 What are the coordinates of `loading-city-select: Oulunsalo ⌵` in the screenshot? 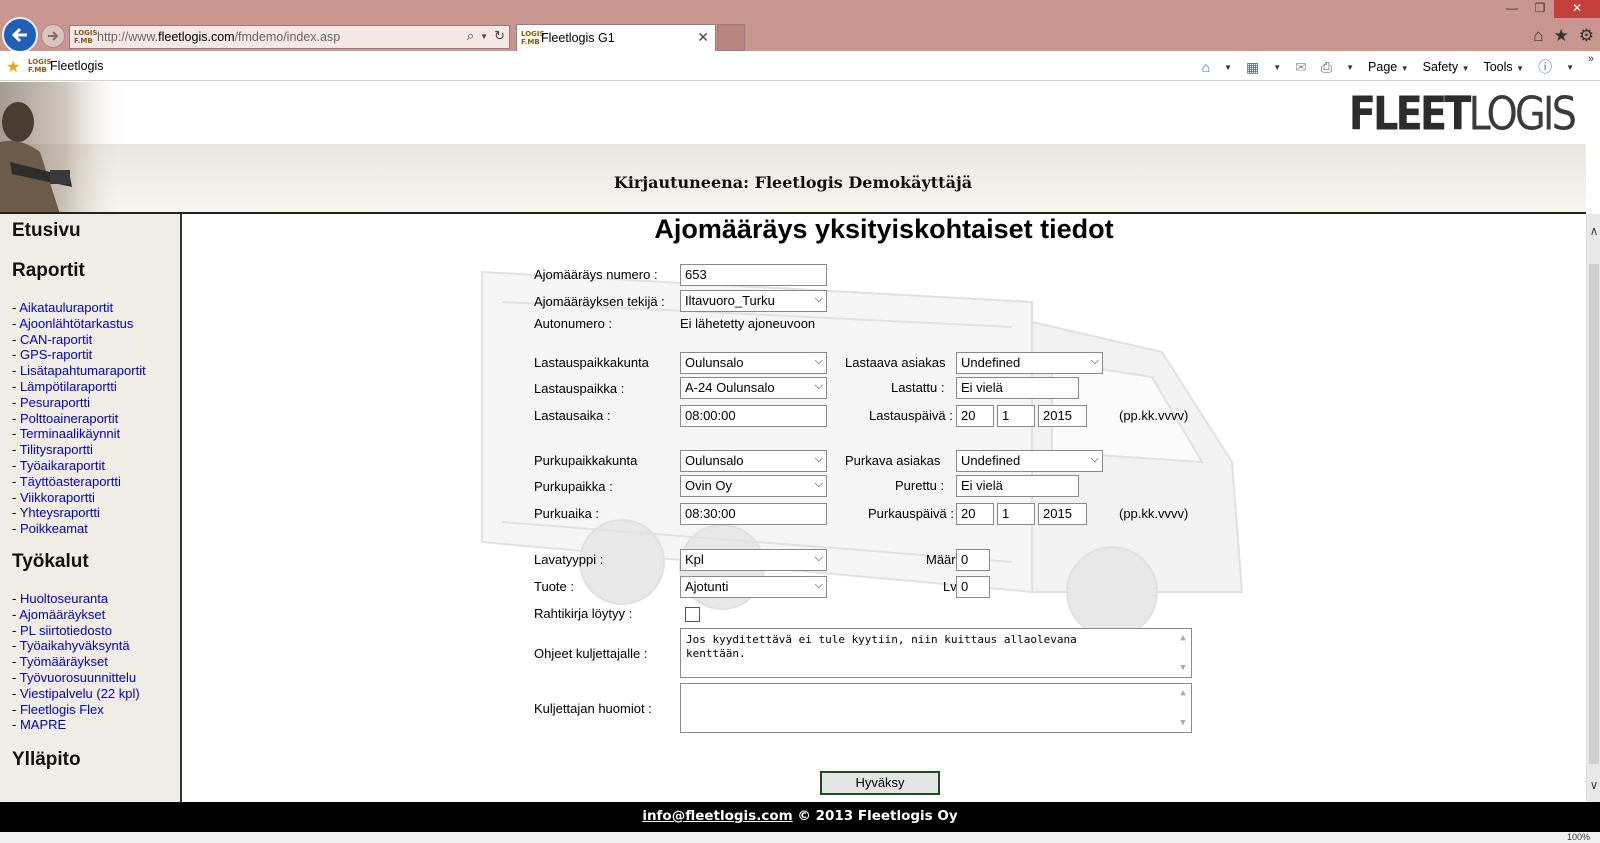 It's located at (753, 363).